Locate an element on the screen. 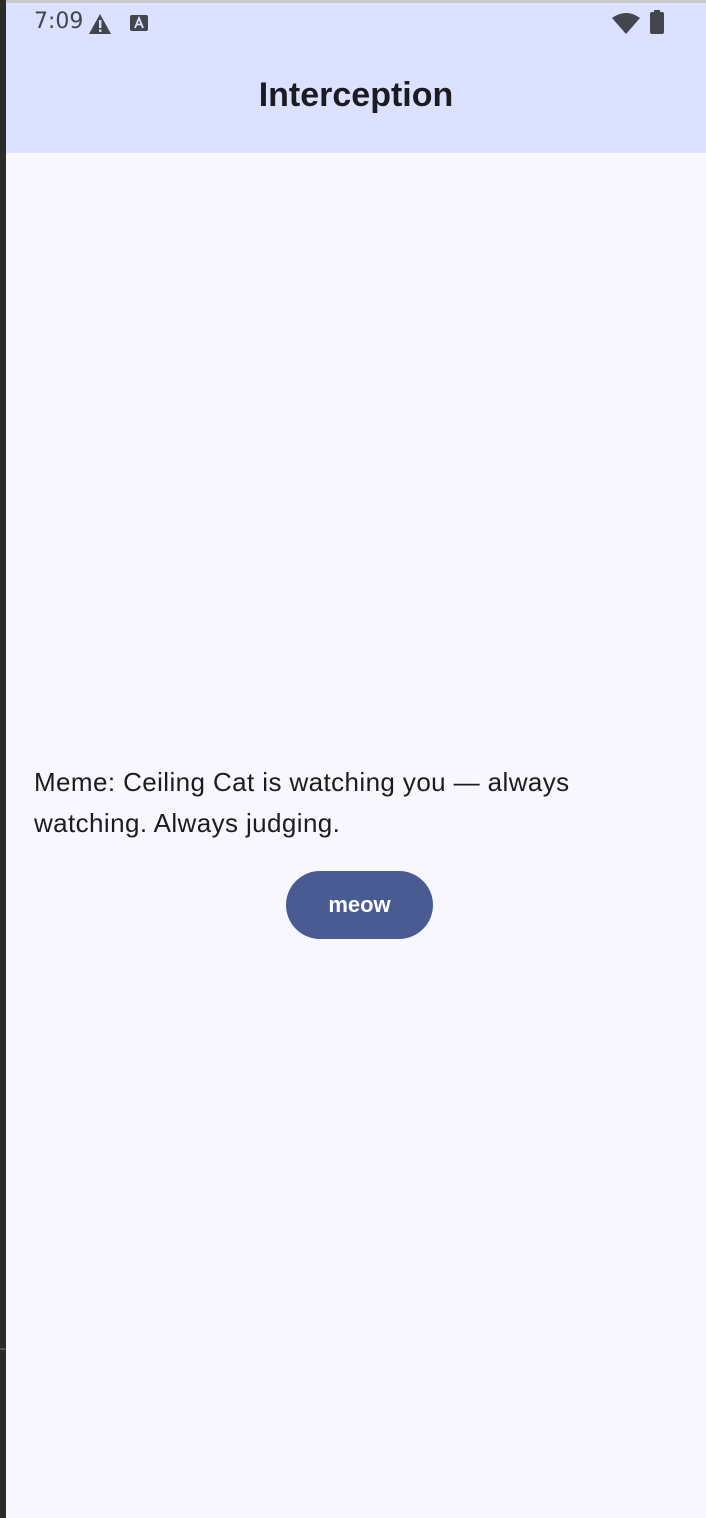  meow-button: meow is located at coordinates (359, 905).